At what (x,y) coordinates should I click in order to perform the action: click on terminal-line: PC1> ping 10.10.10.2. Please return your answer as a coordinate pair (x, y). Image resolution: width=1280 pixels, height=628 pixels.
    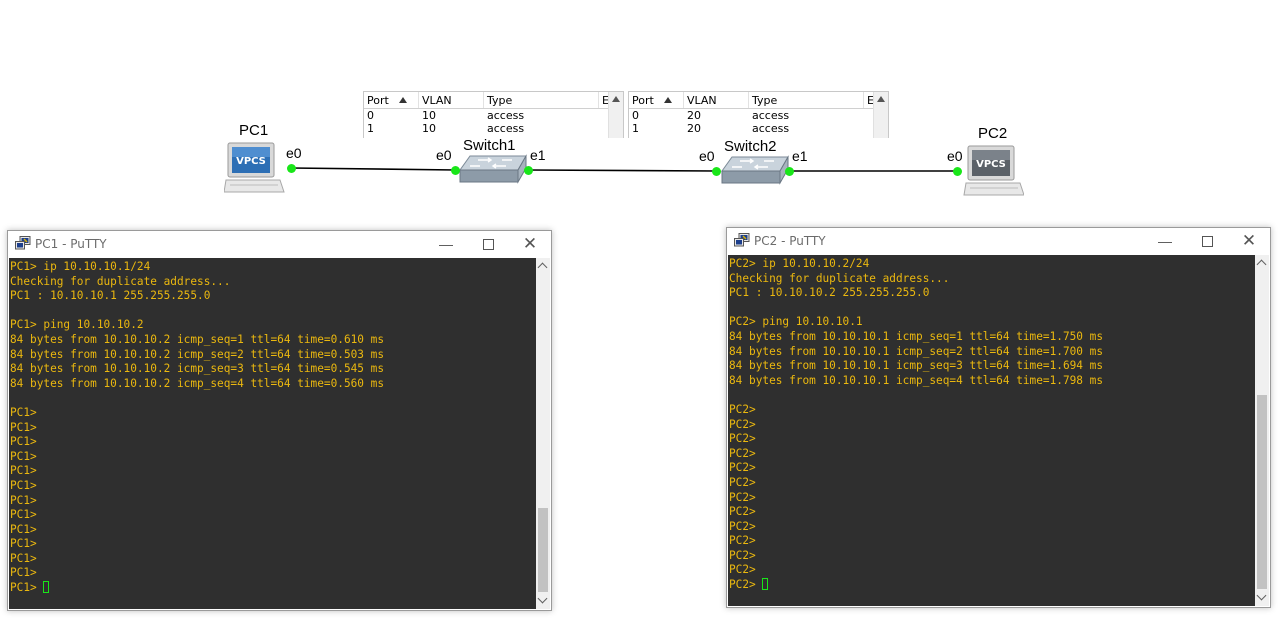
    Looking at the image, I should click on (77, 325).